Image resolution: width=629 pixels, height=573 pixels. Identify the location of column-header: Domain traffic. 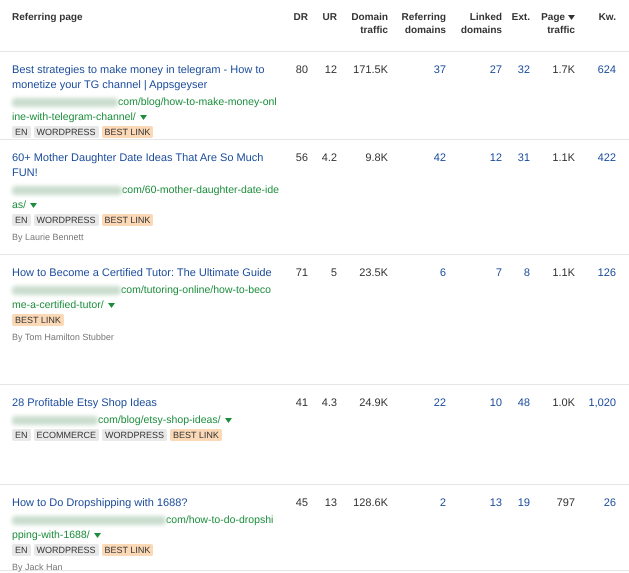
(369, 24).